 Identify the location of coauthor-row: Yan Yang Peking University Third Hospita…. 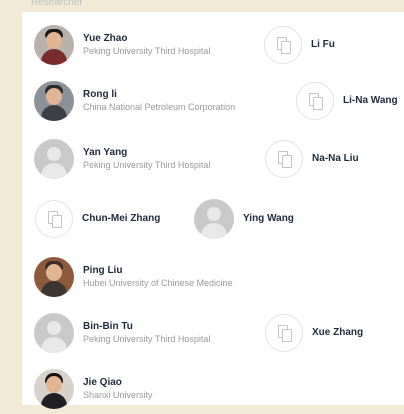
(213, 159).